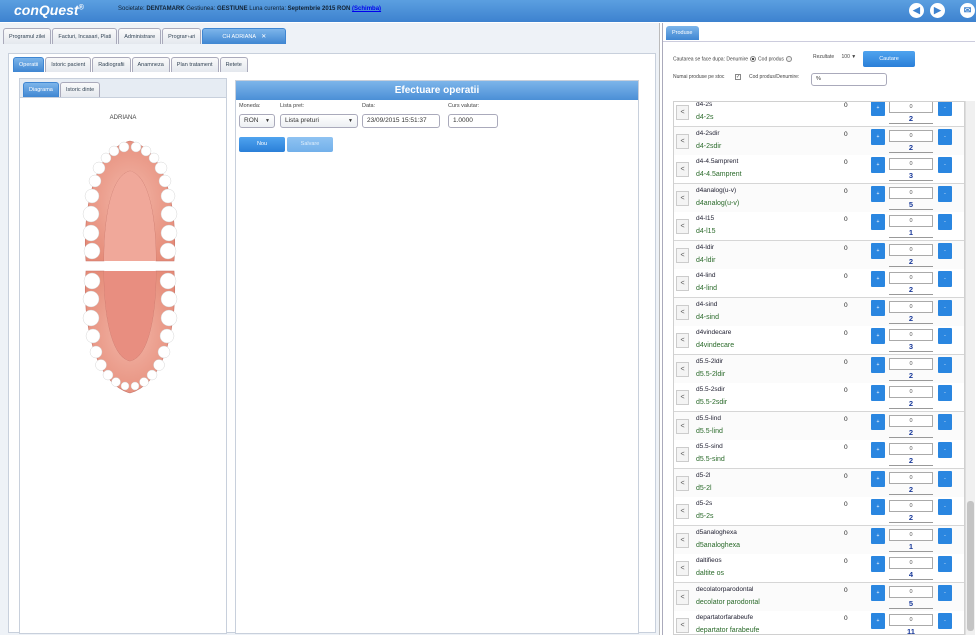 This screenshot has width=976, height=635. Describe the element at coordinates (194, 64) in the screenshot. I see `tab-plan-tratament: Plan tratament` at that location.